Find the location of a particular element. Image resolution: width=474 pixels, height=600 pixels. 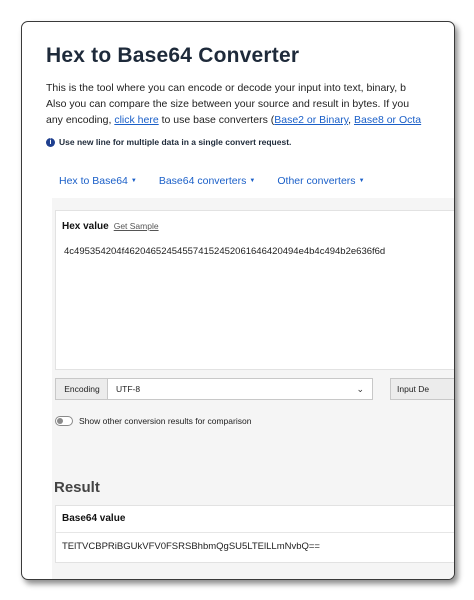

info-icon: i is located at coordinates (50, 142).